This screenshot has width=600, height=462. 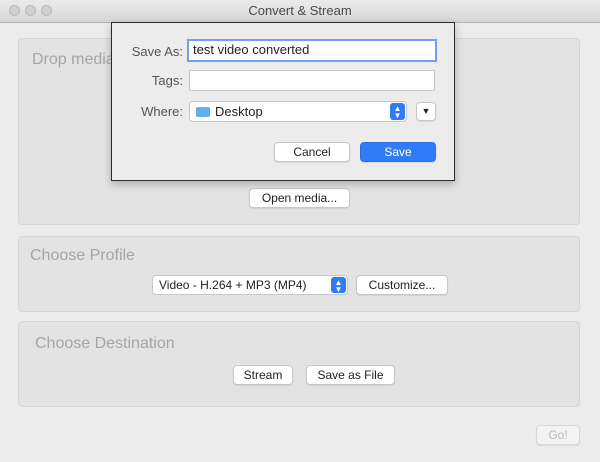 What do you see at coordinates (167, 80) in the screenshot?
I see `tags-label: Tags:` at bounding box center [167, 80].